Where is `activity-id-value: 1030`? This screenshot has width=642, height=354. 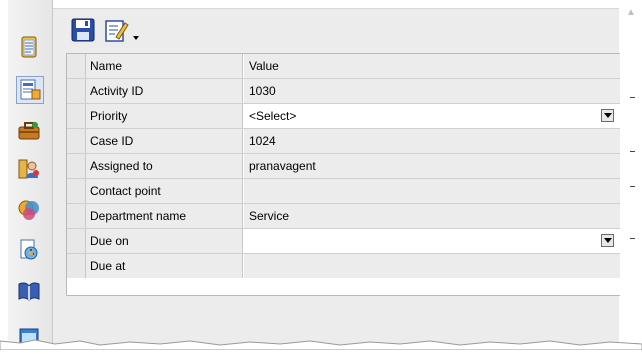 activity-id-value: 1030 is located at coordinates (432, 91).